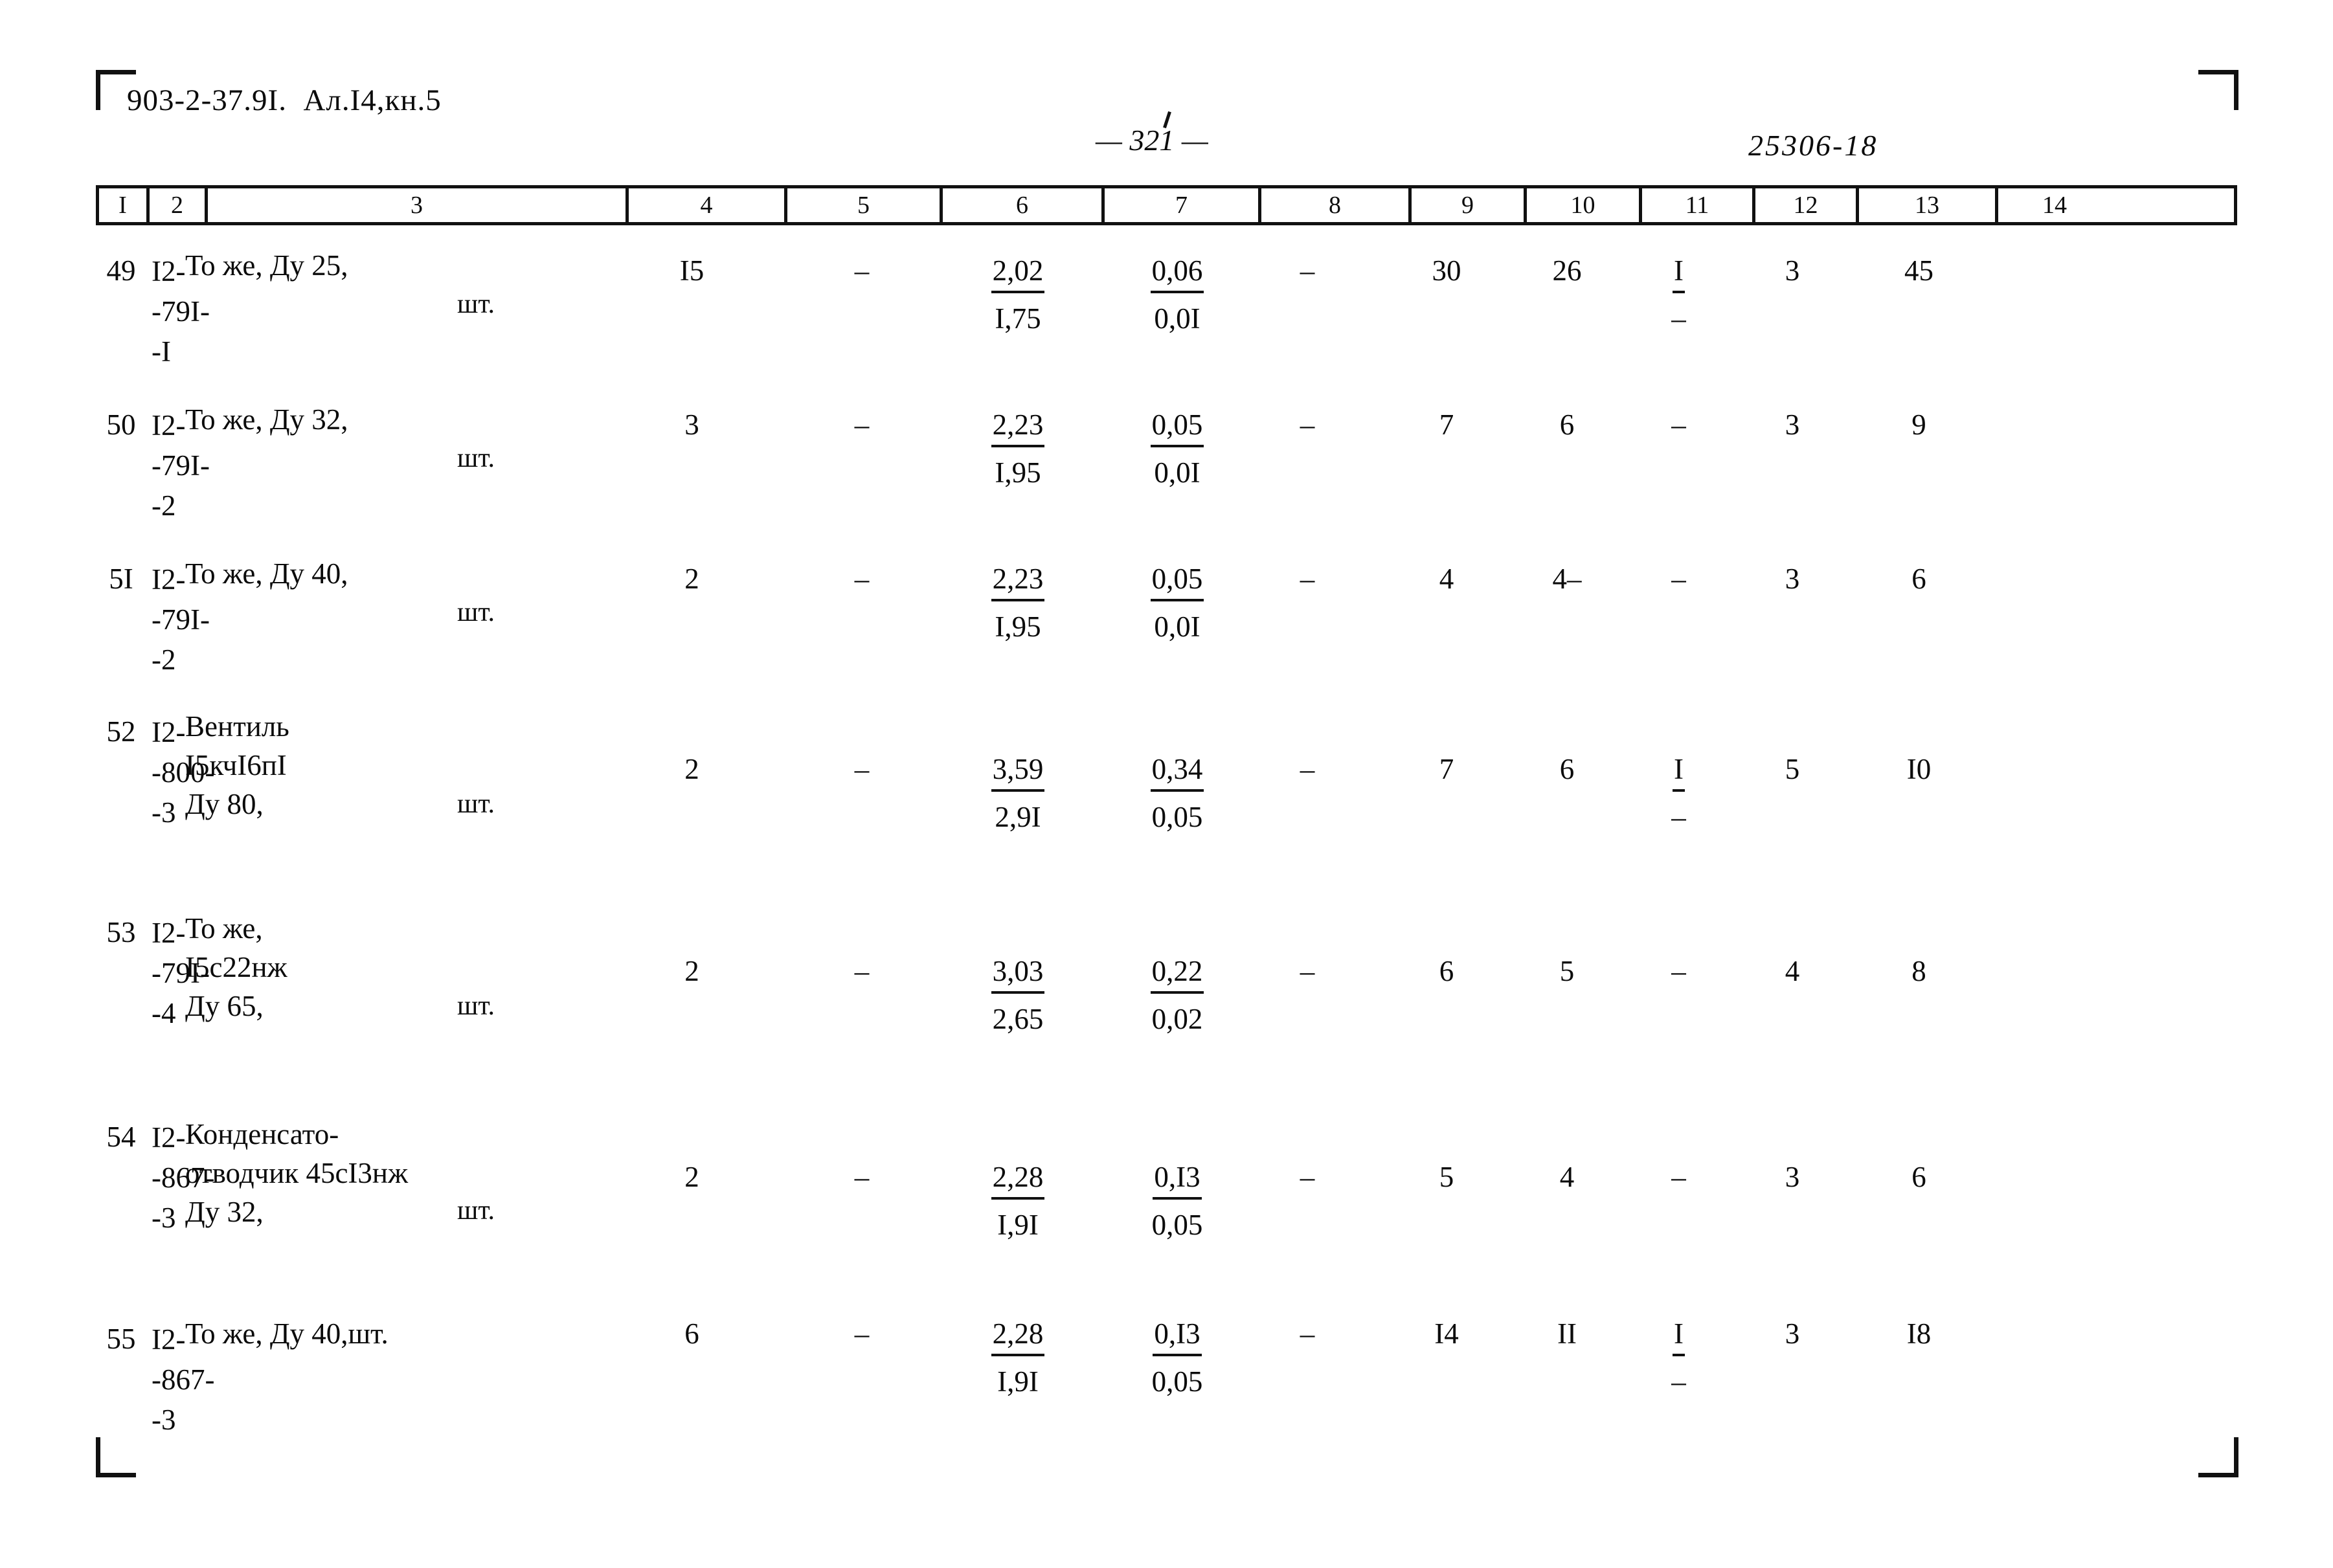 The image size is (2333, 1568). Describe the element at coordinates (1813, 145) in the screenshot. I see `archive-stamp-number: 25306-18` at that location.